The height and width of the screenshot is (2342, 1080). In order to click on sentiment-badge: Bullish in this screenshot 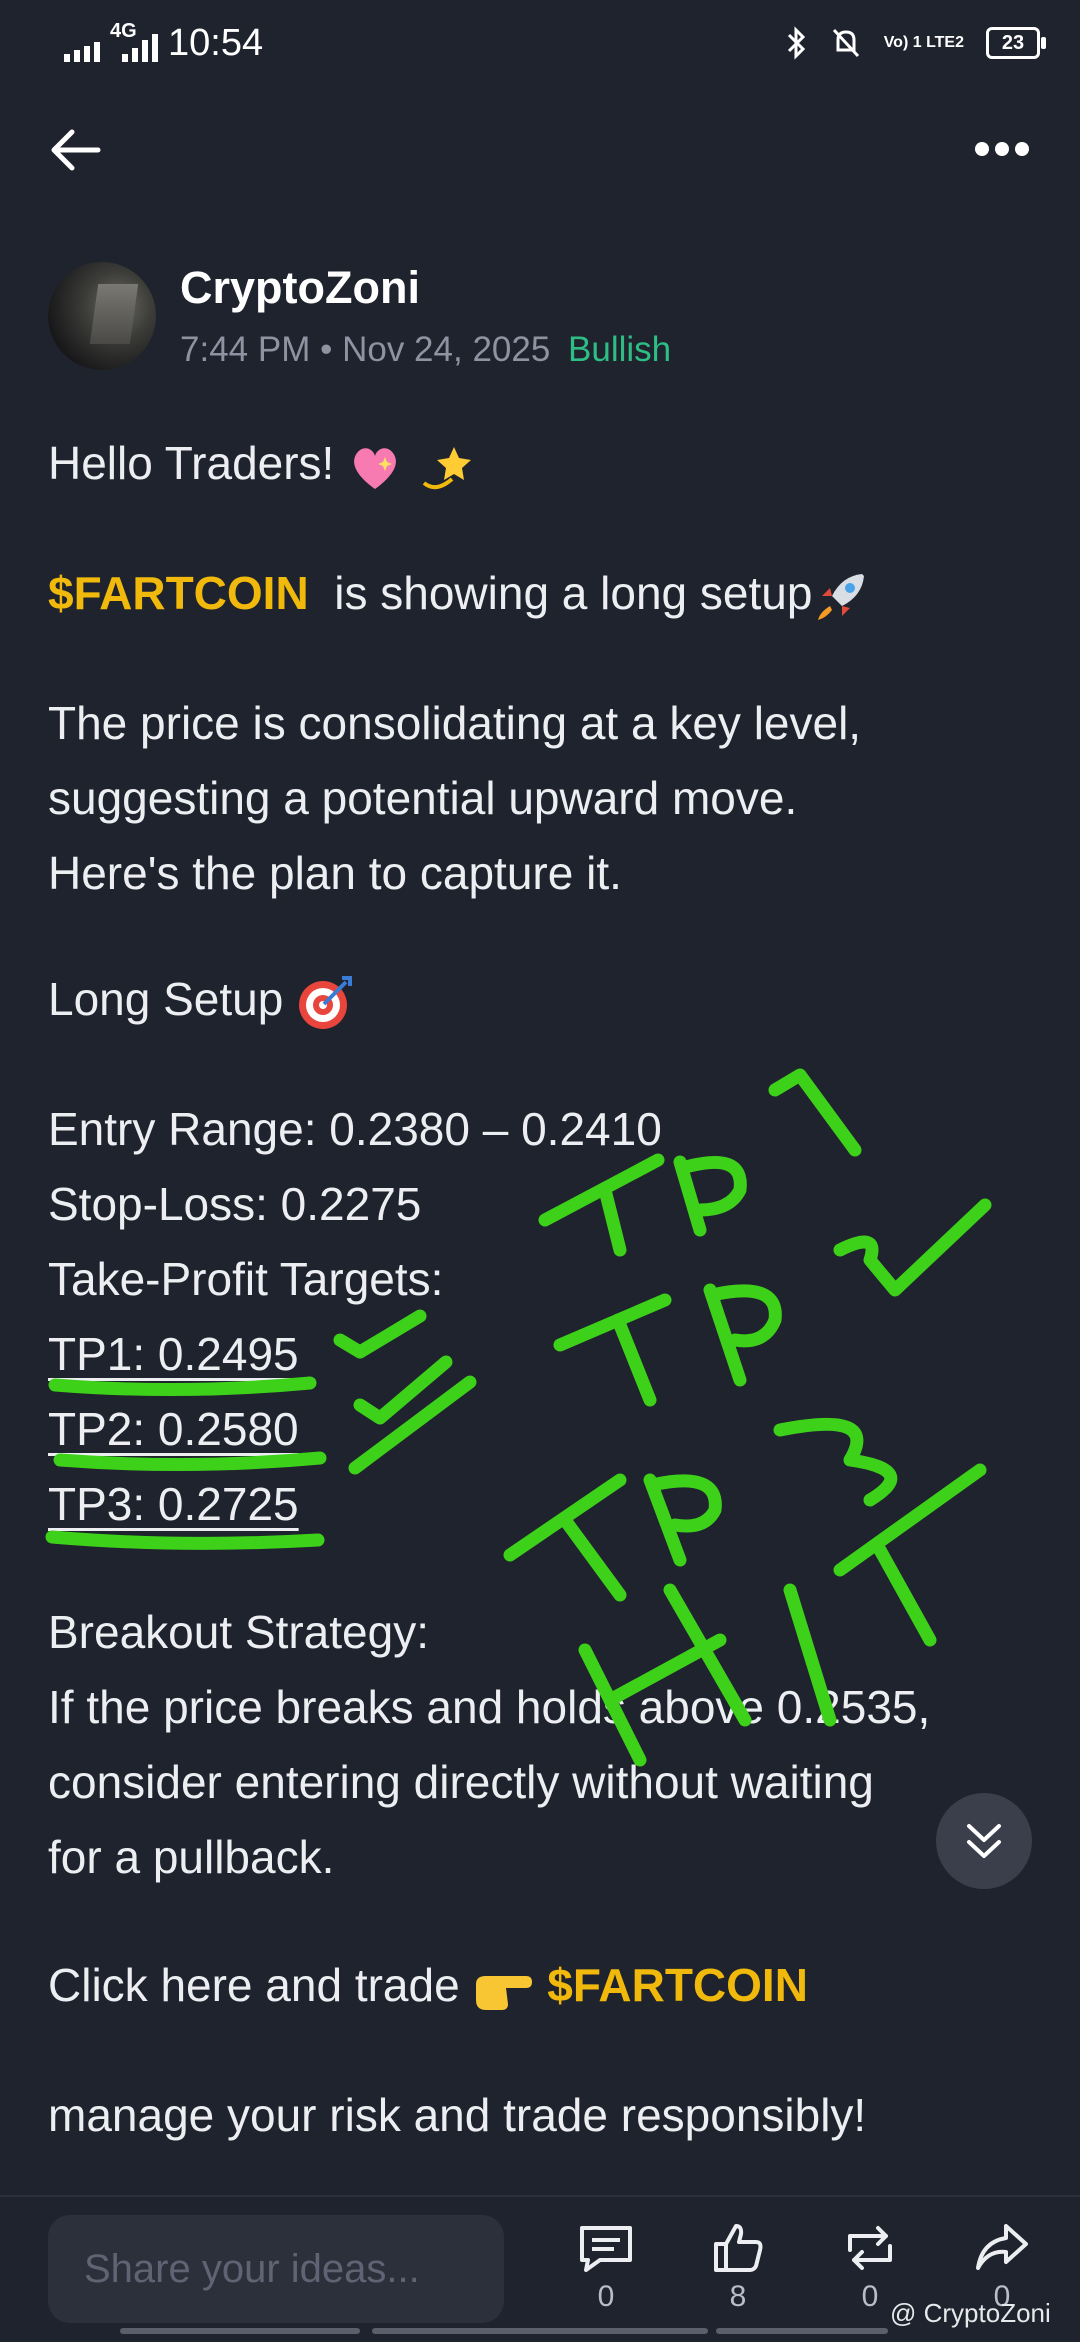, I will do `click(620, 349)`.